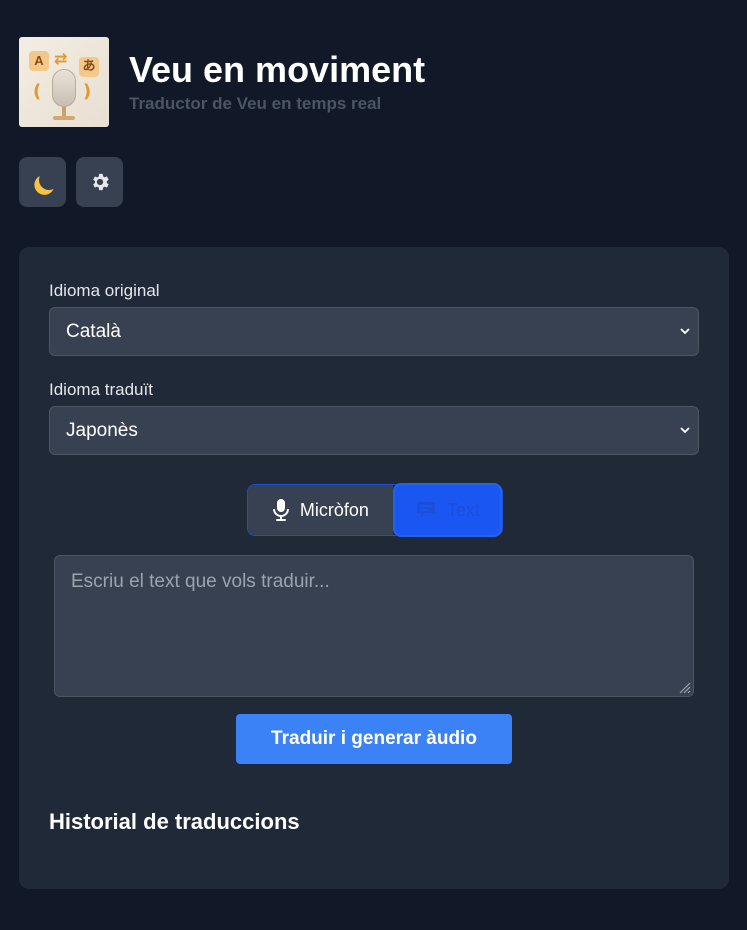 Image resolution: width=747 pixels, height=930 pixels. I want to click on moon-icon, so click(49, 180).